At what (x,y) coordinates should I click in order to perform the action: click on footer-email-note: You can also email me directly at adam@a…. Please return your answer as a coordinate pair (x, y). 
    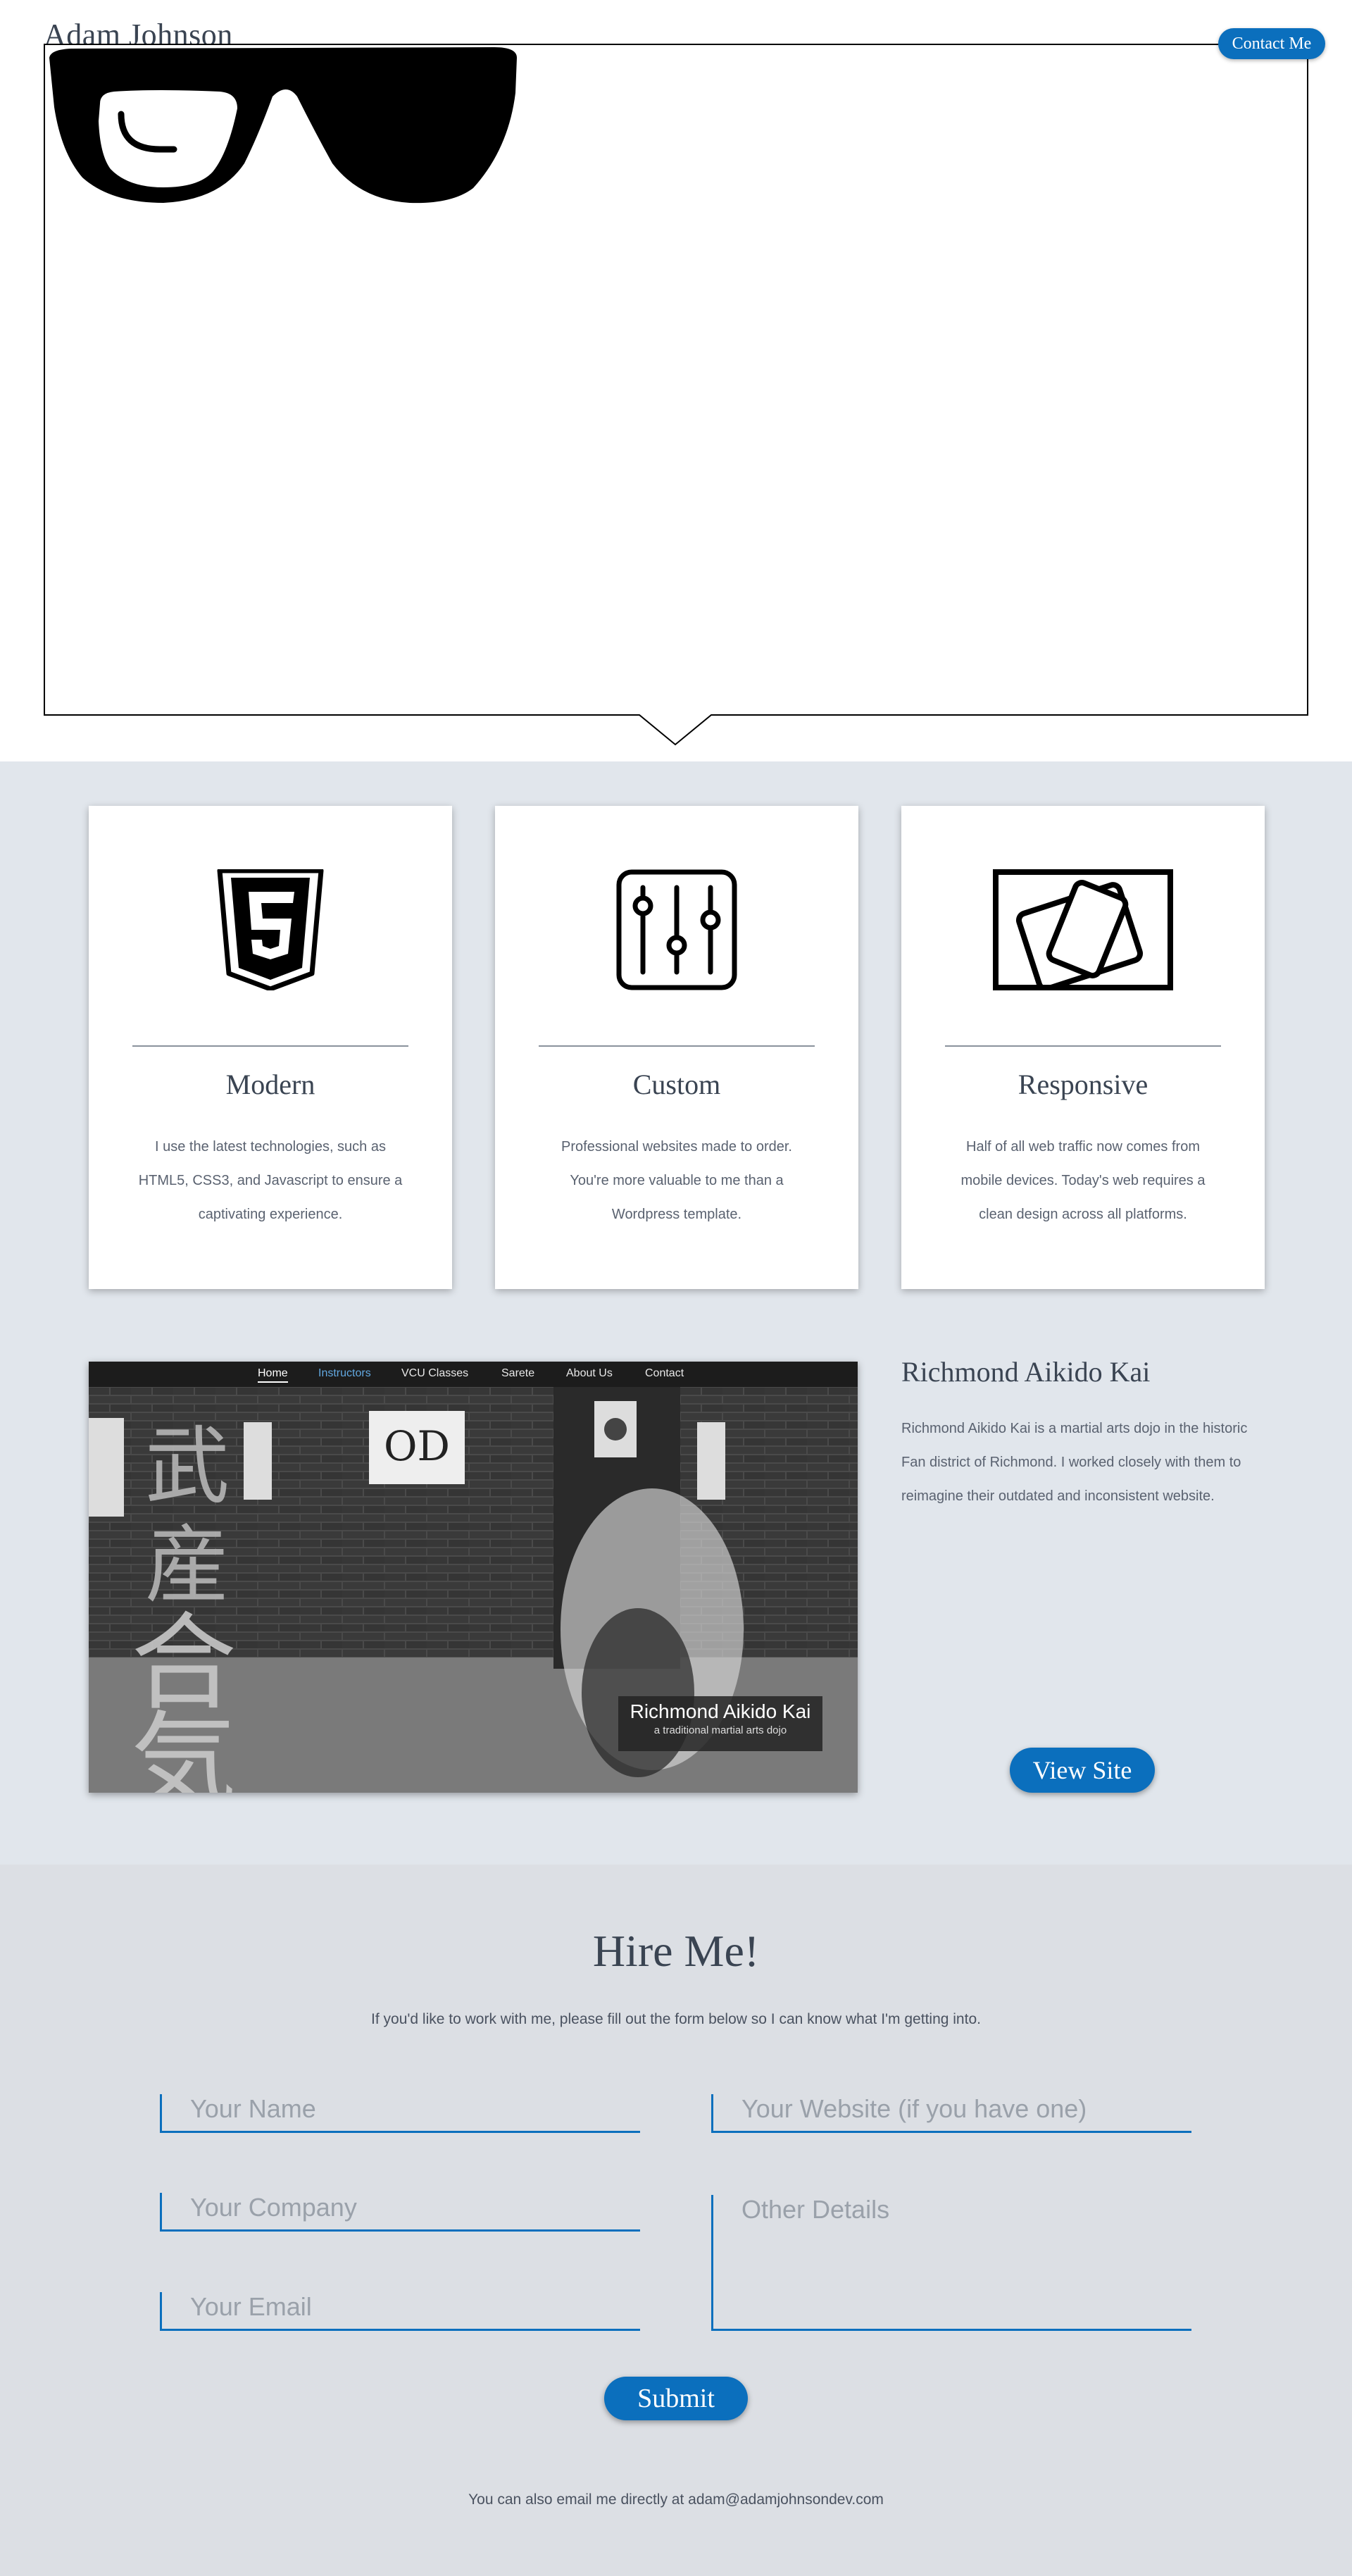
    Looking at the image, I should click on (676, 2499).